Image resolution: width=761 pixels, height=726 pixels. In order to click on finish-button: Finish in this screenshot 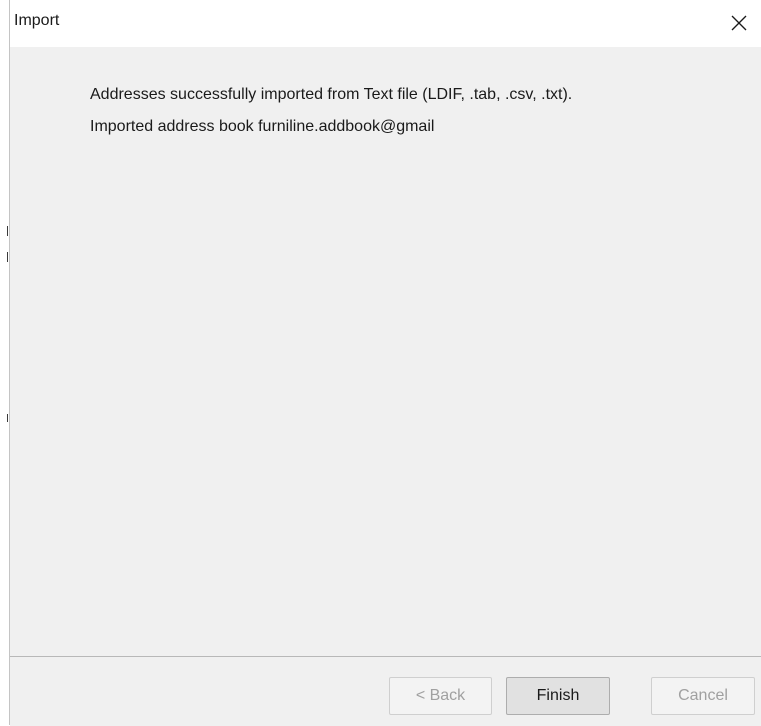, I will do `click(558, 696)`.